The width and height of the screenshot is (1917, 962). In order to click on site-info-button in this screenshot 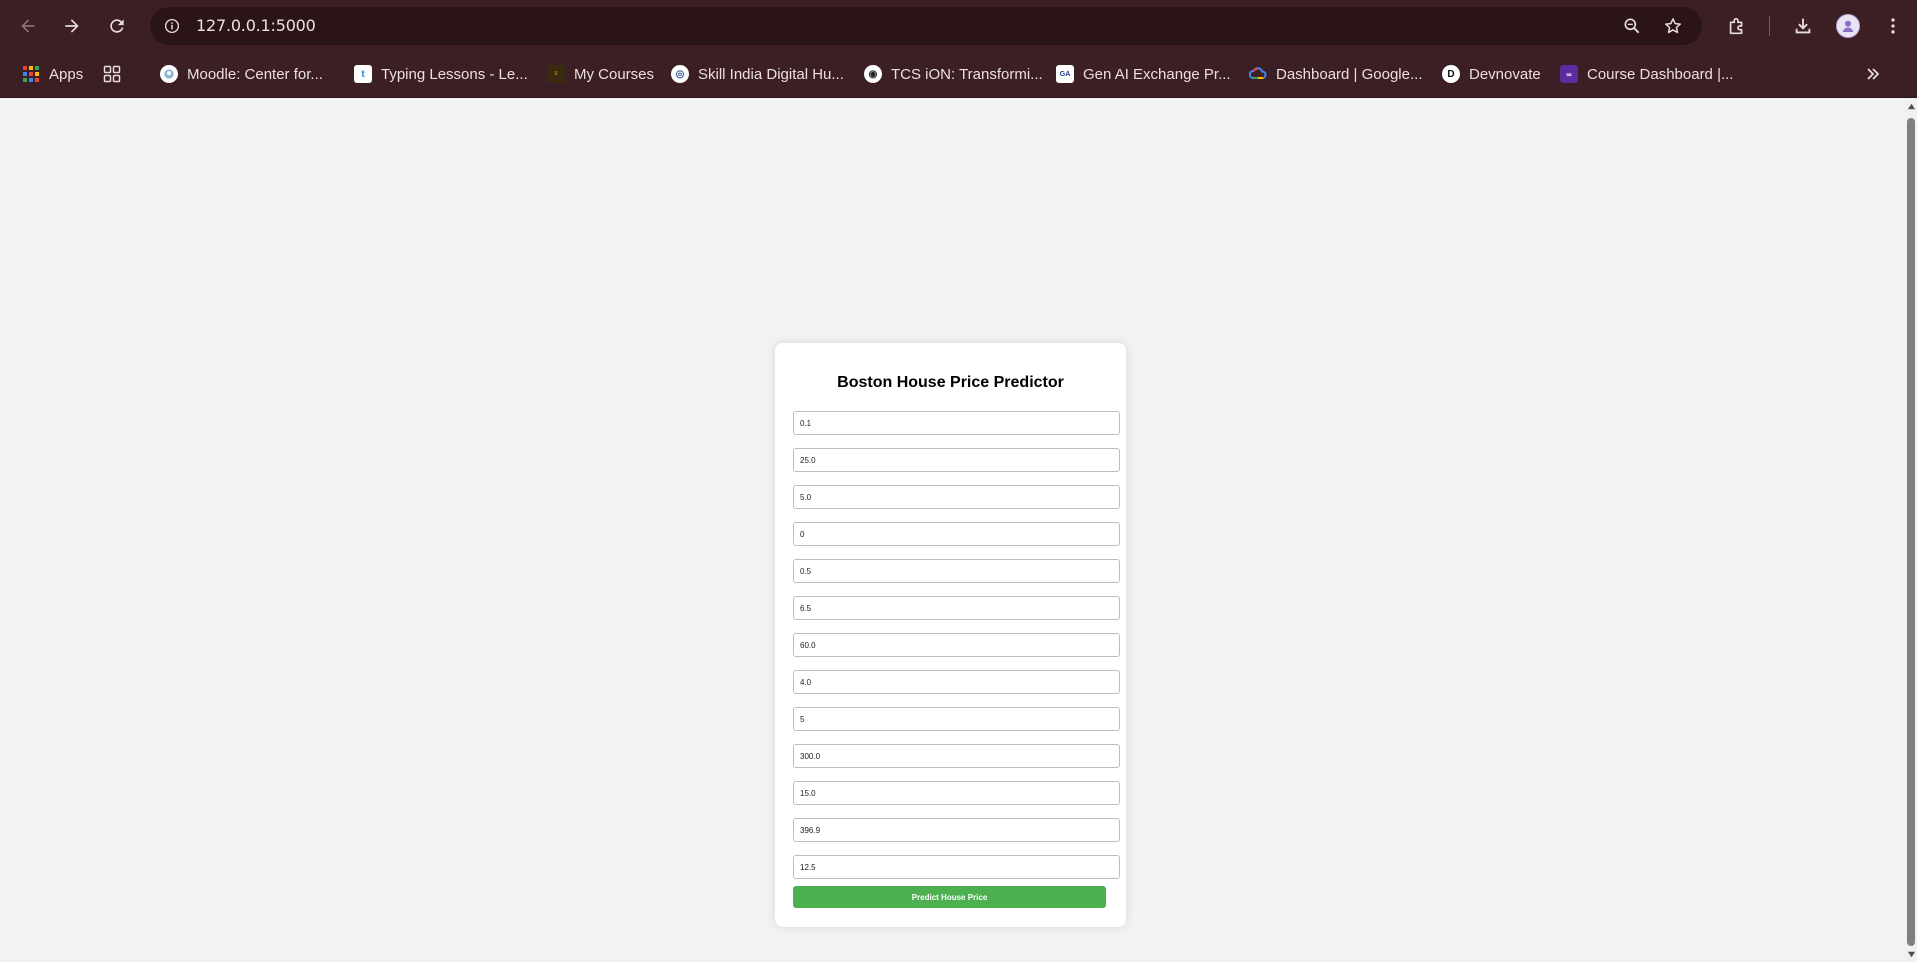, I will do `click(172, 26)`.